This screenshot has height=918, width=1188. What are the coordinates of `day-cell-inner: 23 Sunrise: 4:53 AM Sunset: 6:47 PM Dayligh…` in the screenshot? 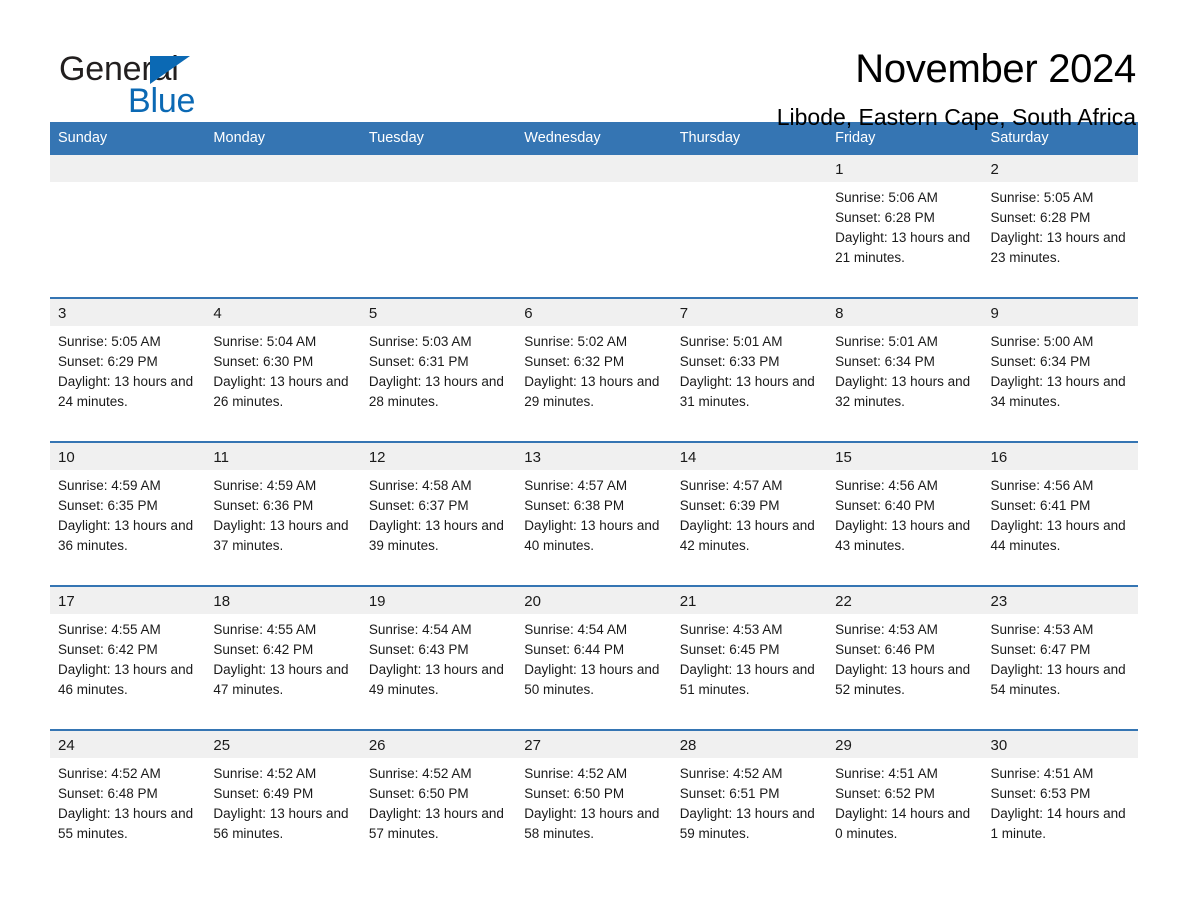 It's located at (1060, 653).